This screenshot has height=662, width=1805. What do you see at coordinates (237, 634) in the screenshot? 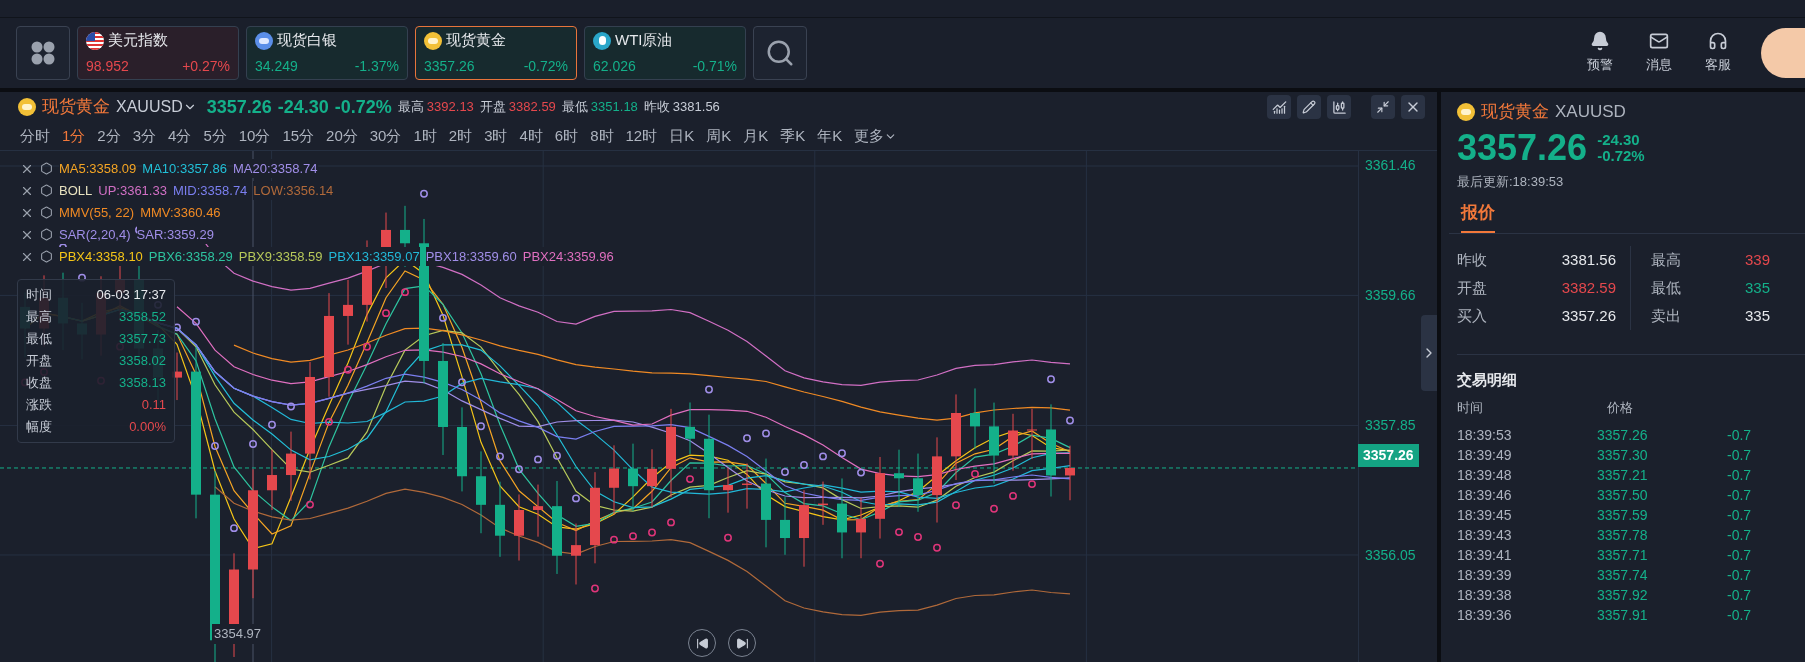
I see `low-price-marker: 3354.97` at bounding box center [237, 634].